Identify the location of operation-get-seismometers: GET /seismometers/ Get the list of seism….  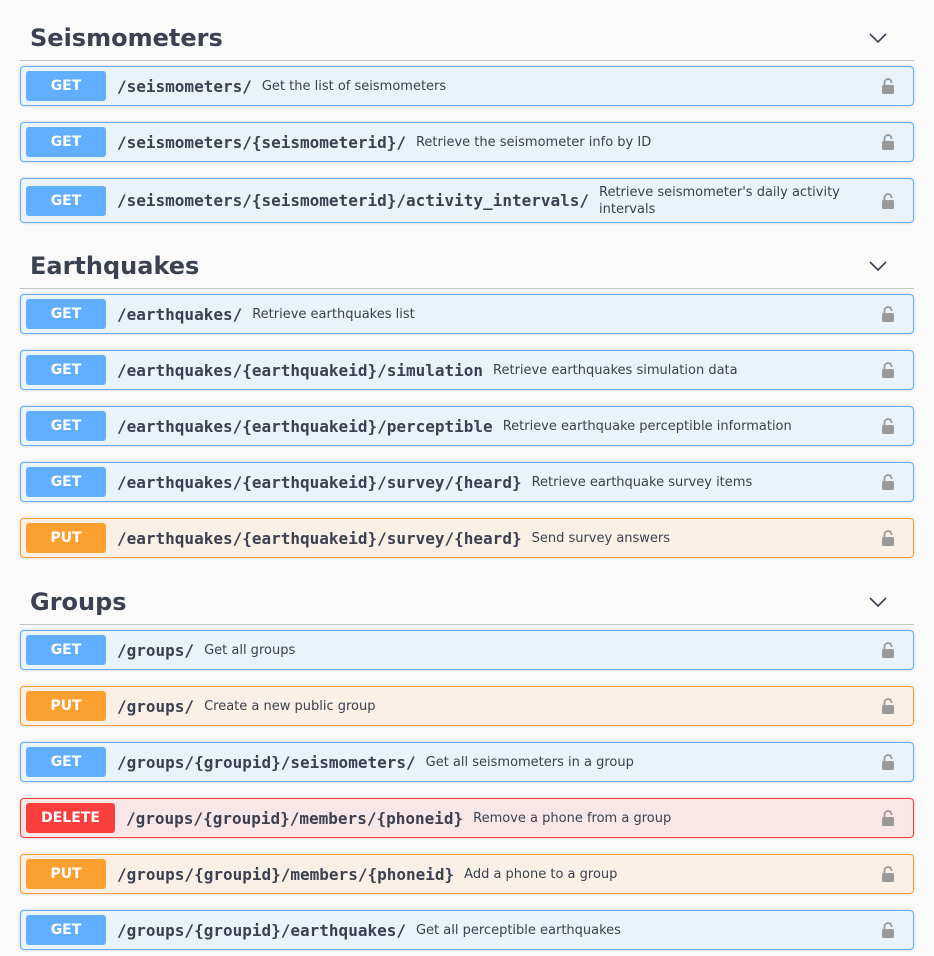
(467, 86).